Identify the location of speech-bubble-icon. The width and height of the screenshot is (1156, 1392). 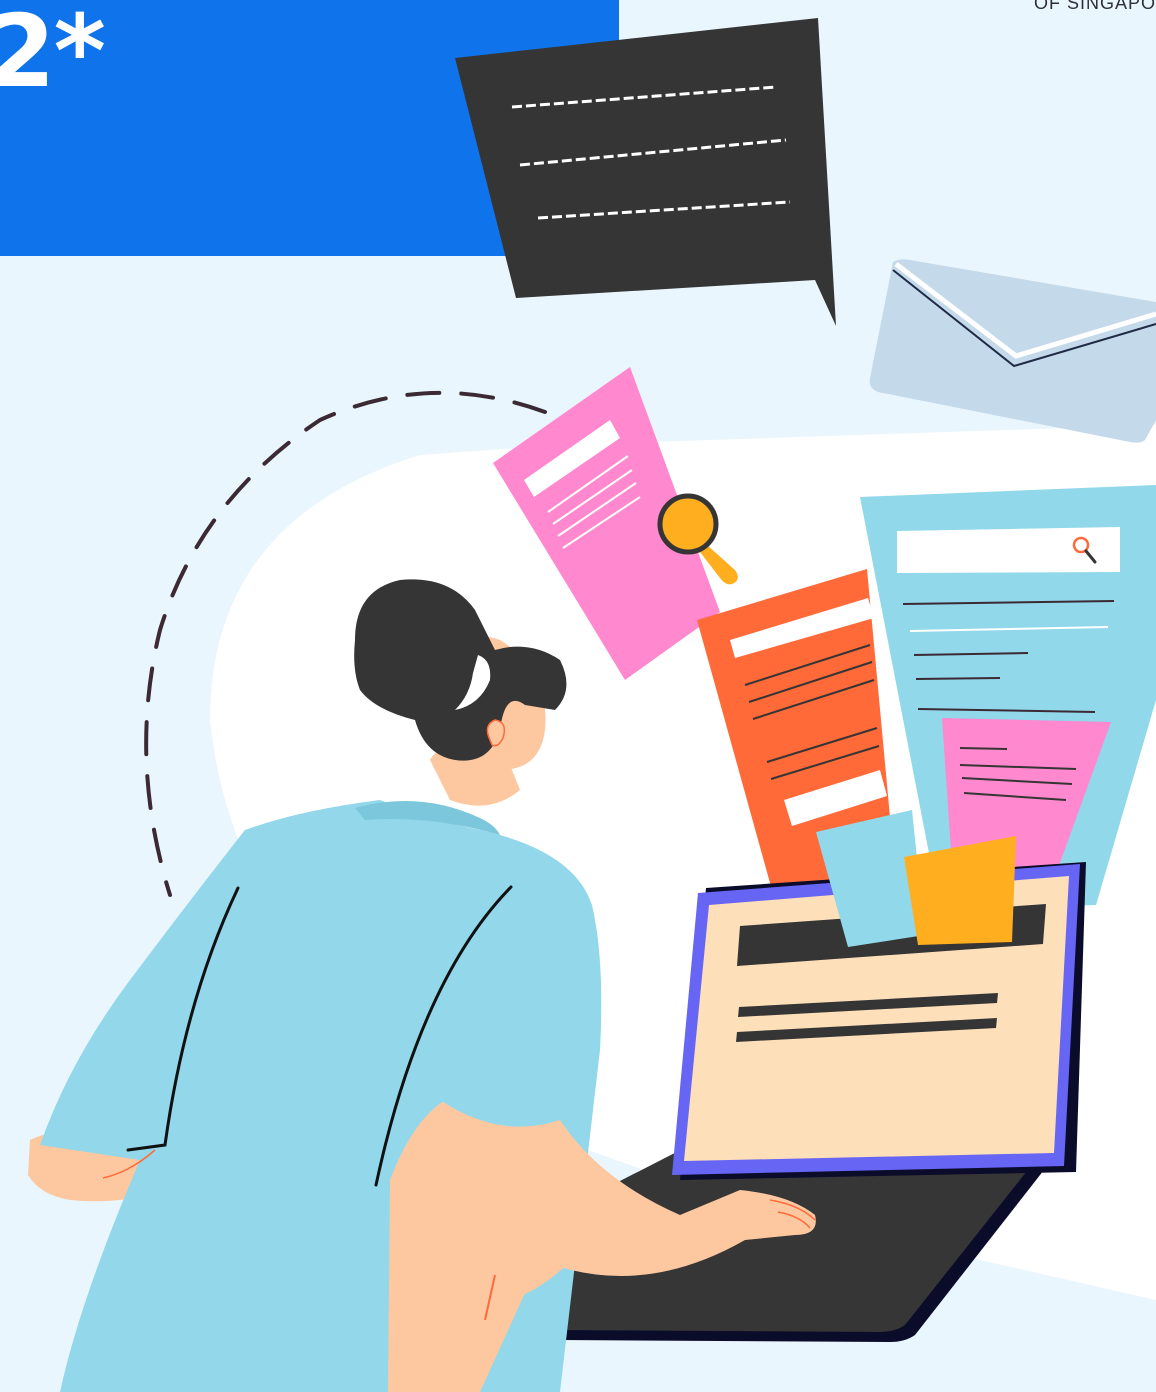
(645, 172).